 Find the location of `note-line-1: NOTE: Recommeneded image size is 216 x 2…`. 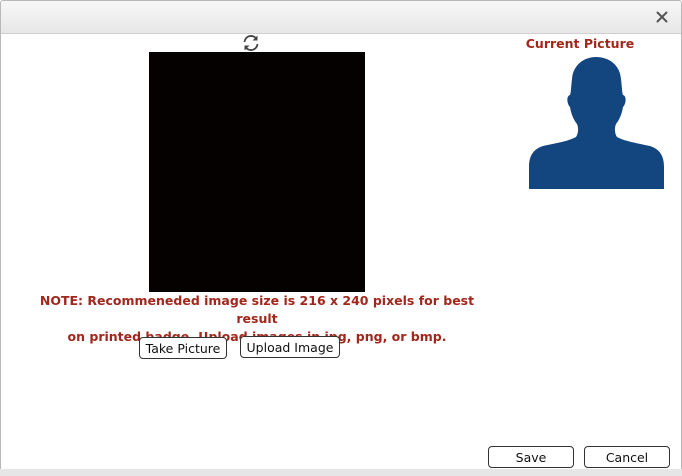

note-line-1: NOTE: Recommeneded image size is 216 x 2… is located at coordinates (257, 309).